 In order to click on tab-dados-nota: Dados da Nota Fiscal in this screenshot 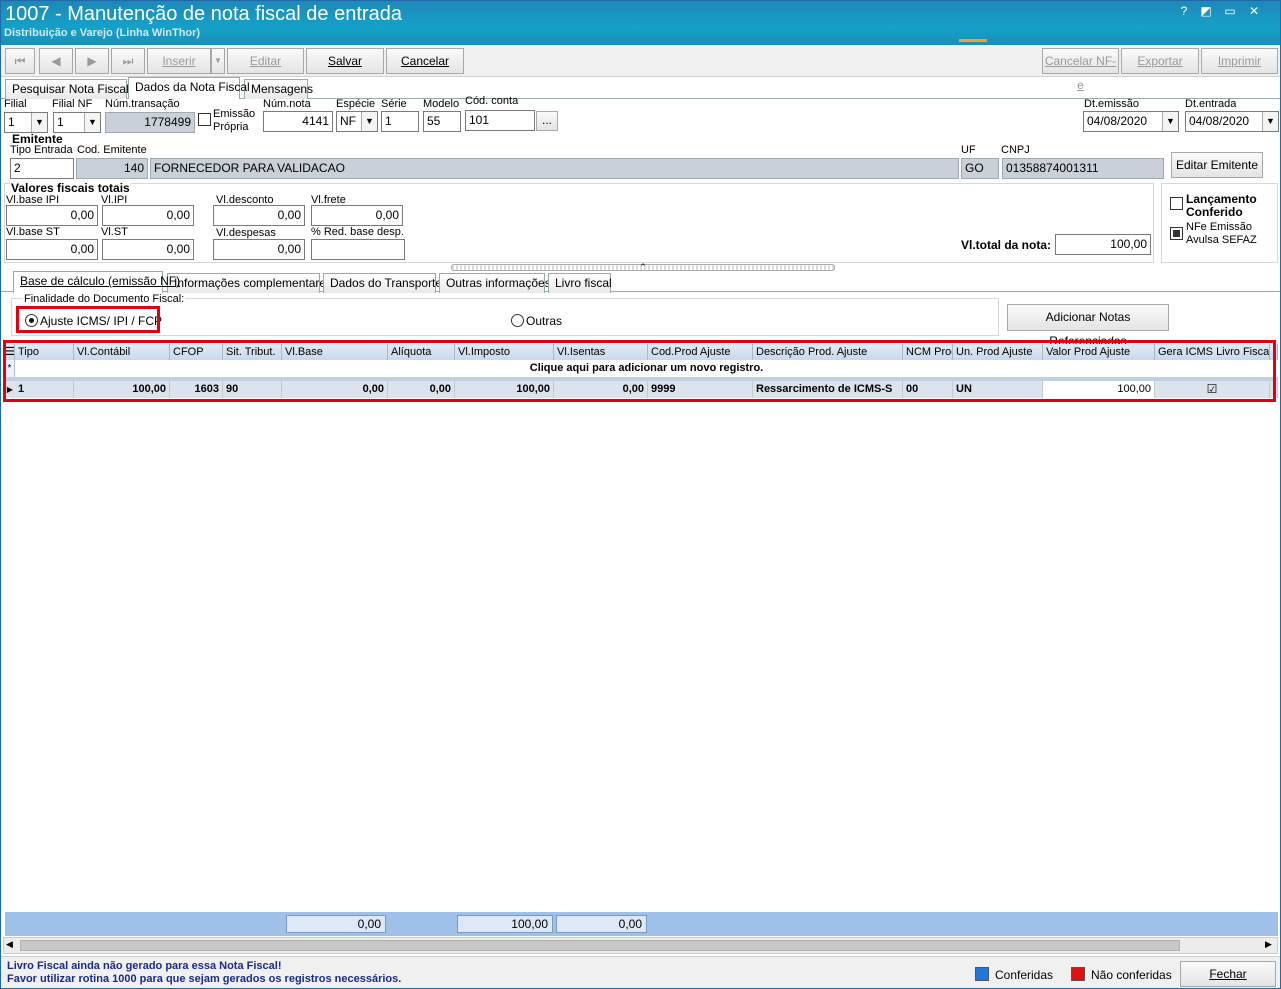, I will do `click(189, 88)`.